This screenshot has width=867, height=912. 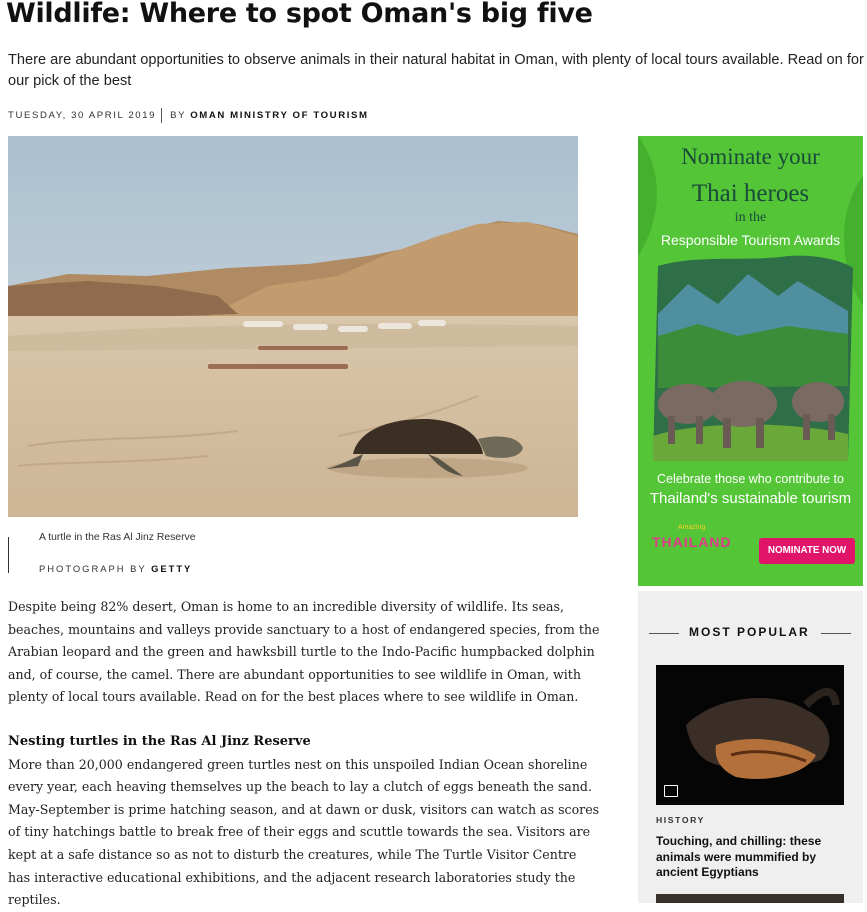 What do you see at coordinates (749, 632) in the screenshot?
I see `most-popular-heading: MOST POPULAR` at bounding box center [749, 632].